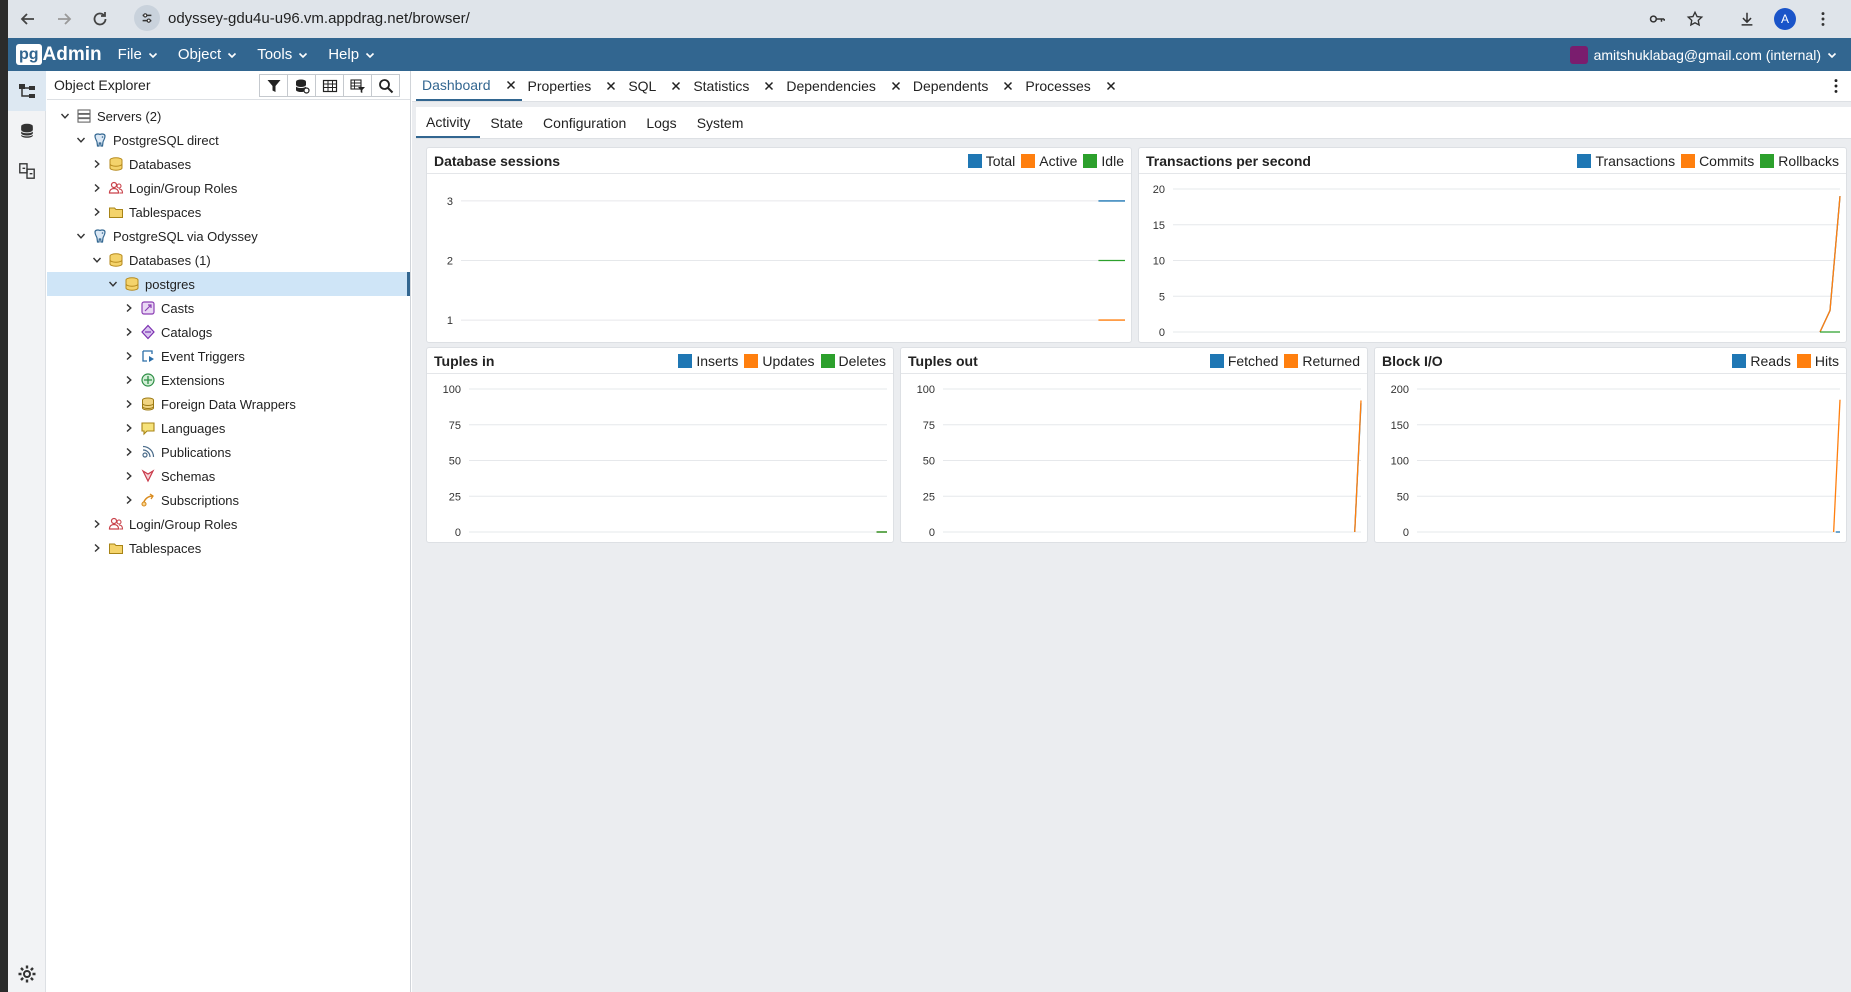 The height and width of the screenshot is (992, 1851). What do you see at coordinates (1717, 161) in the screenshot?
I see `legend-item: Commits` at bounding box center [1717, 161].